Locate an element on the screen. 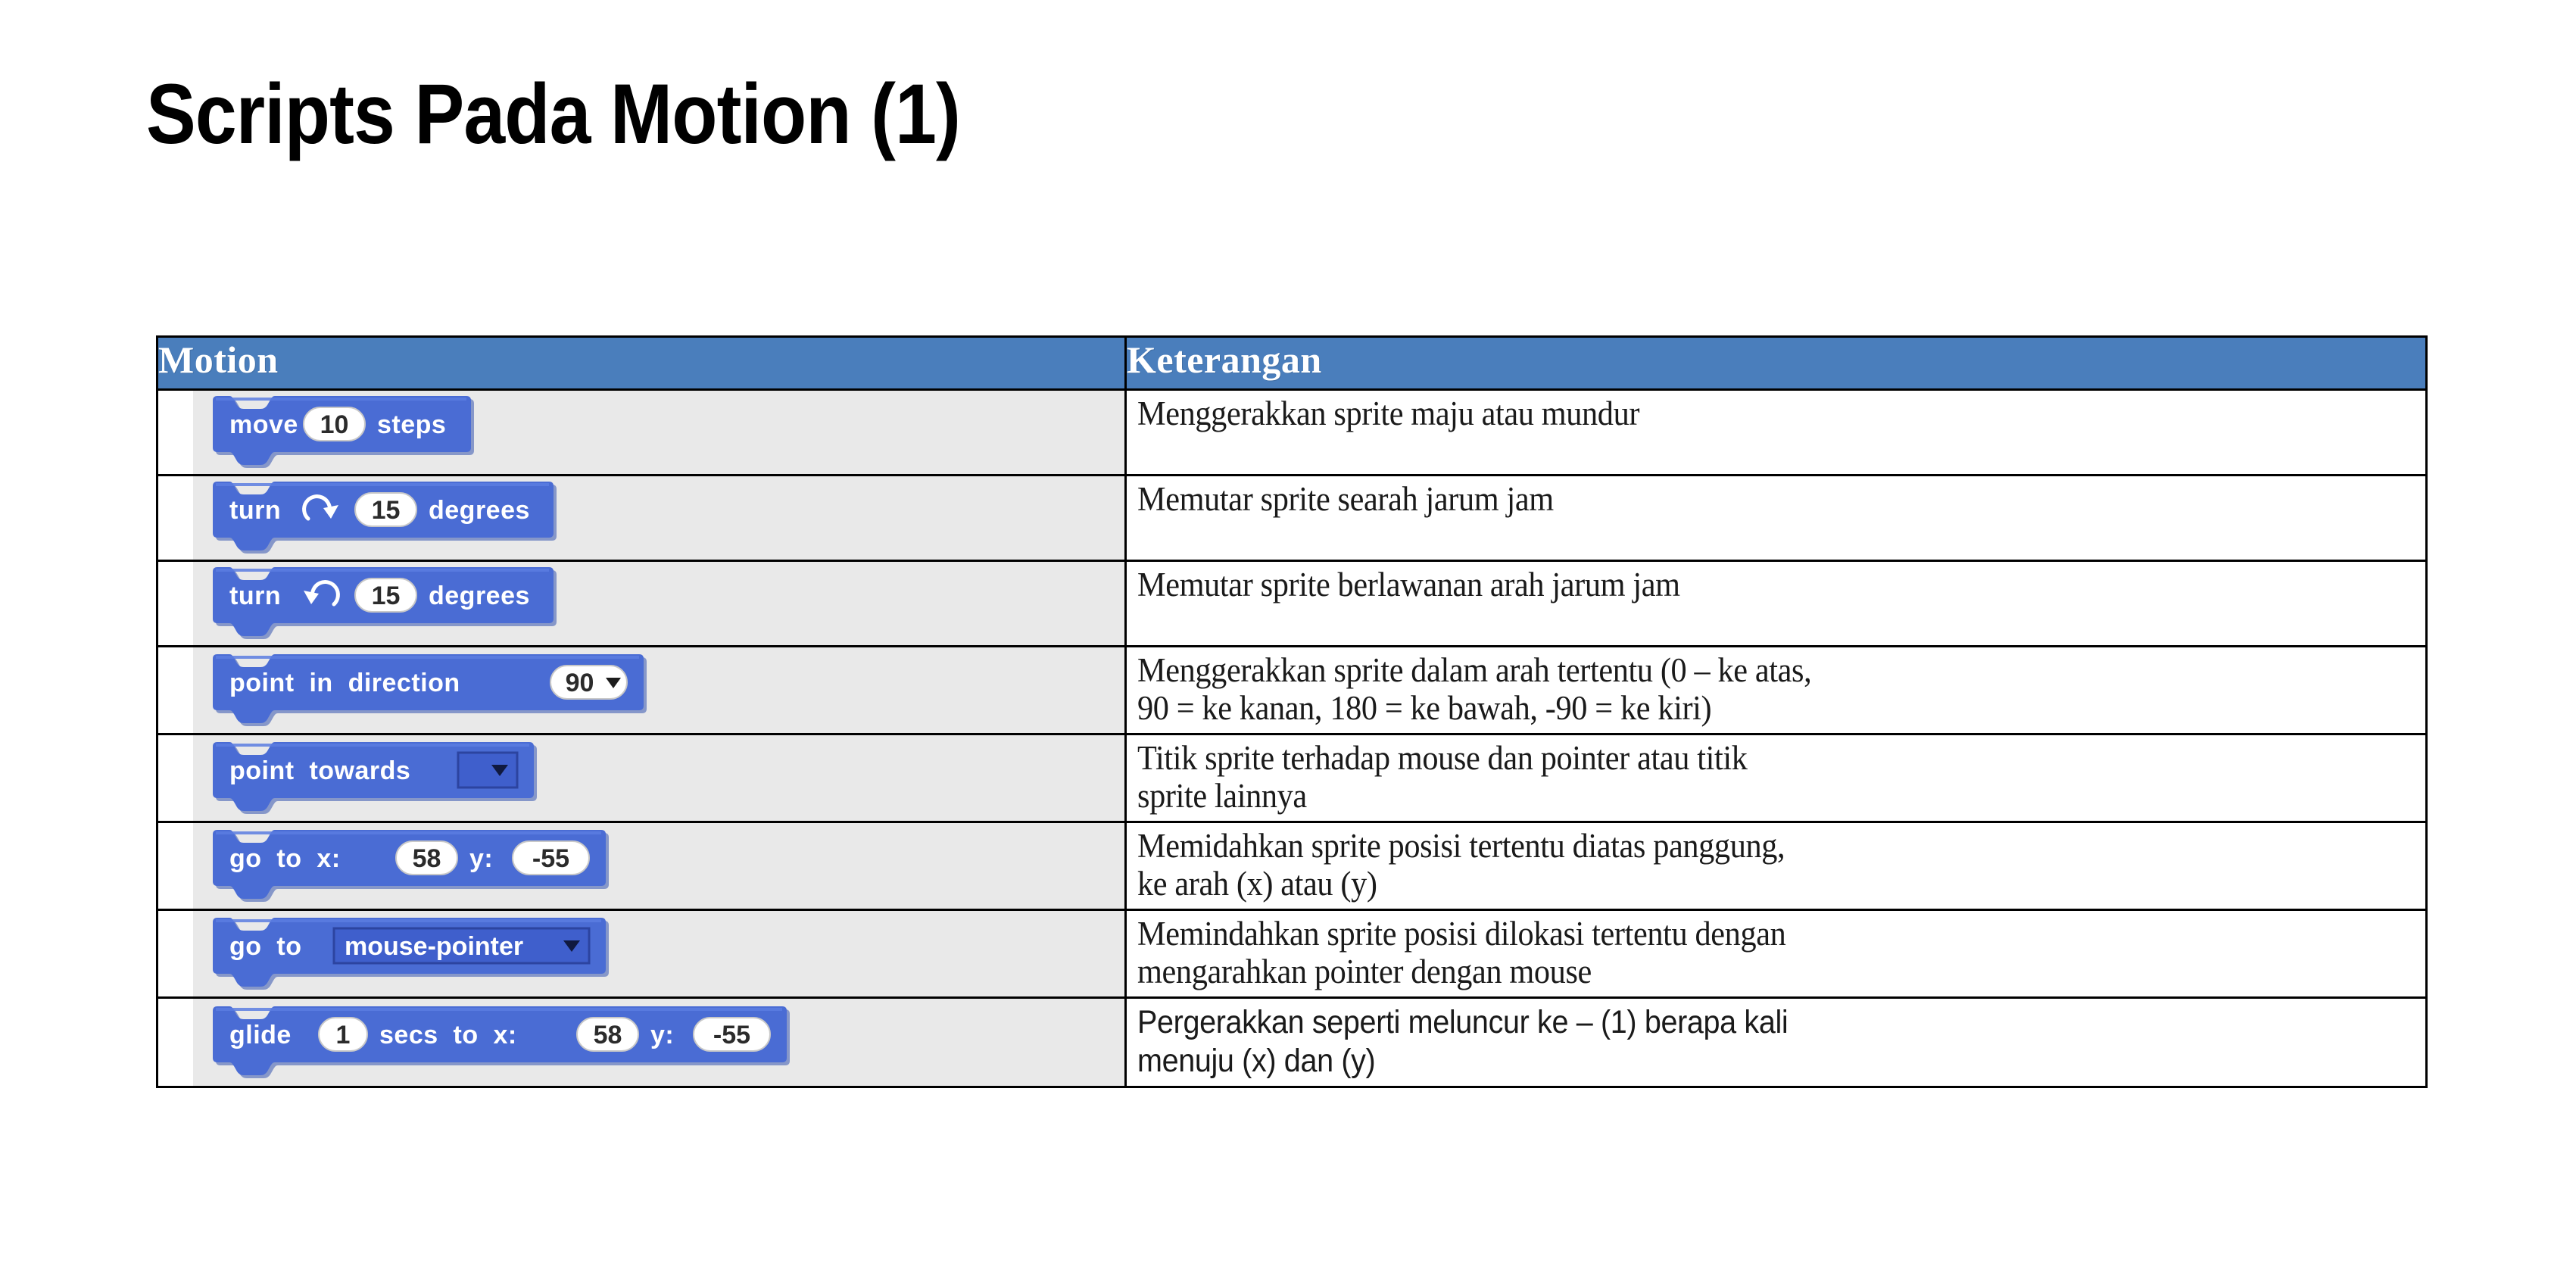  svg-text: secs to x: is located at coordinates (448, 1035).